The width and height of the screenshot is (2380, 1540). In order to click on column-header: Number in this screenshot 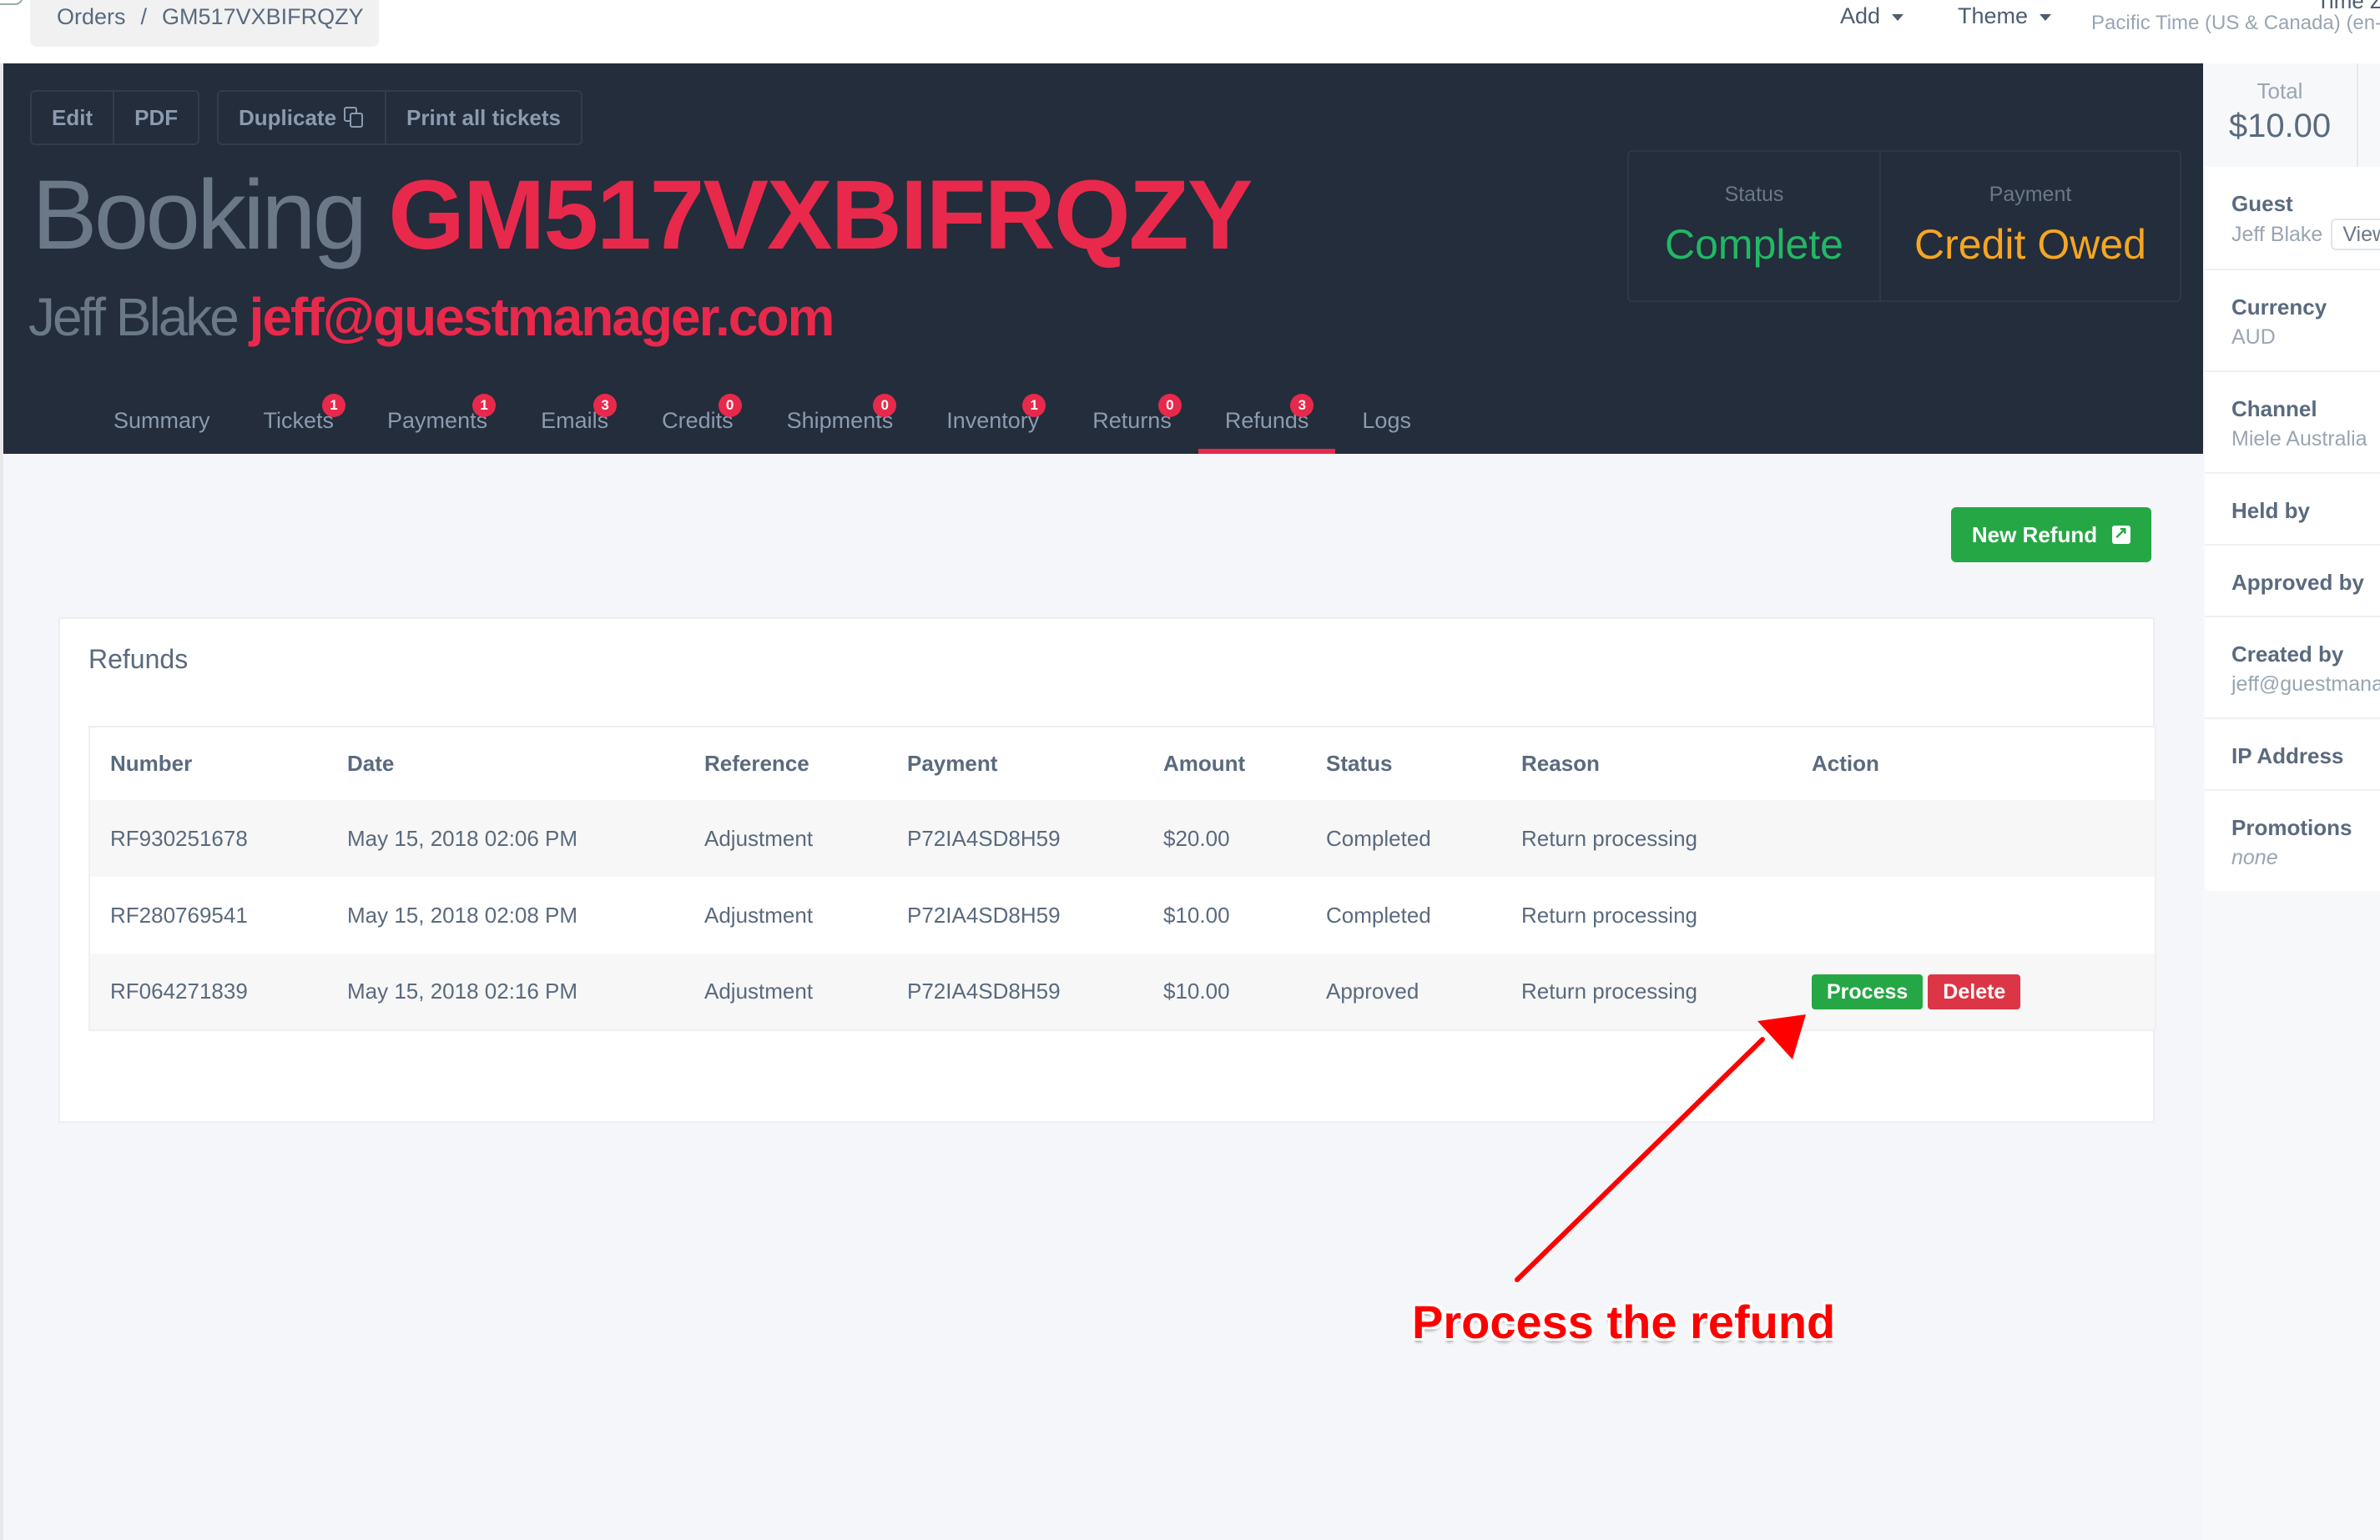, I will do `click(208, 763)`.